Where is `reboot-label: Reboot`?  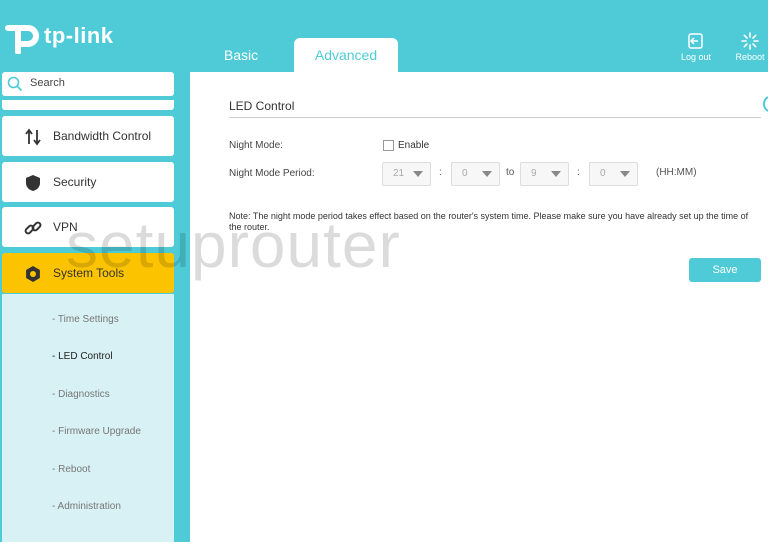 reboot-label: Reboot is located at coordinates (750, 57).